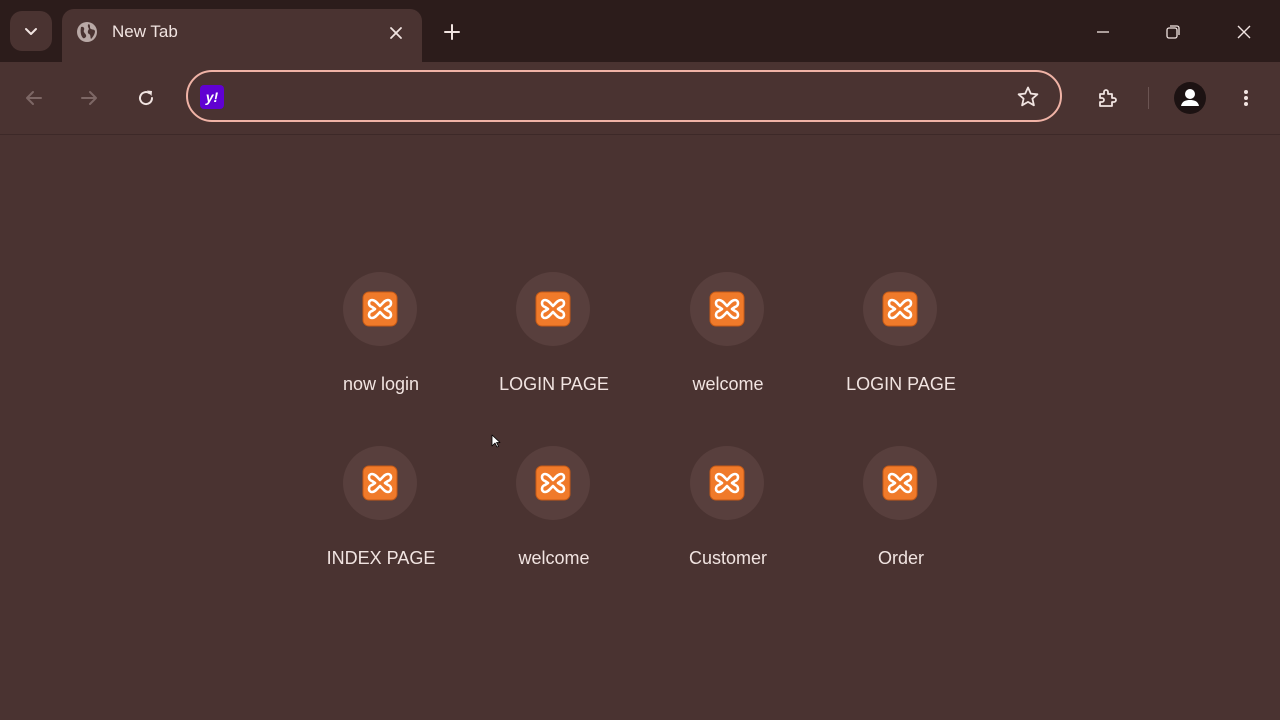 The width and height of the screenshot is (1280, 720). I want to click on minimize-icon, so click(1103, 32).